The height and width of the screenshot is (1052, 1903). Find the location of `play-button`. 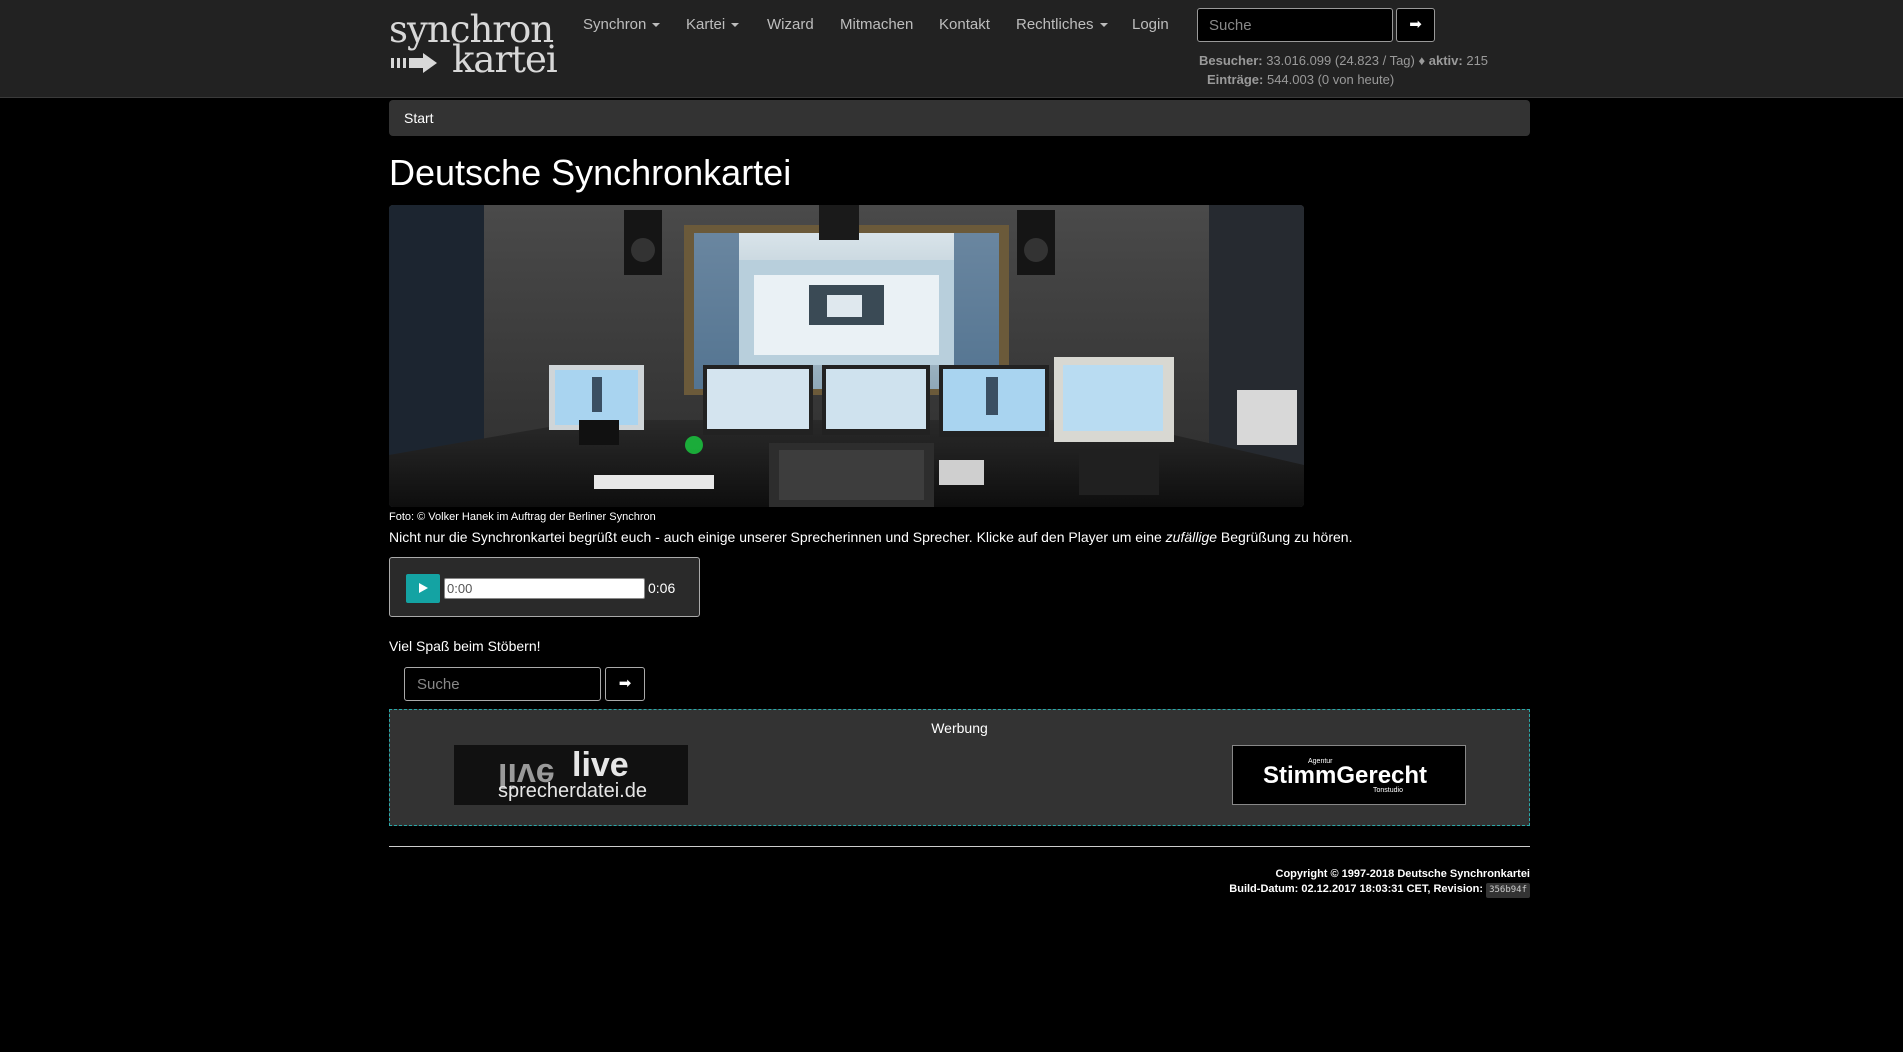

play-button is located at coordinates (423, 588).